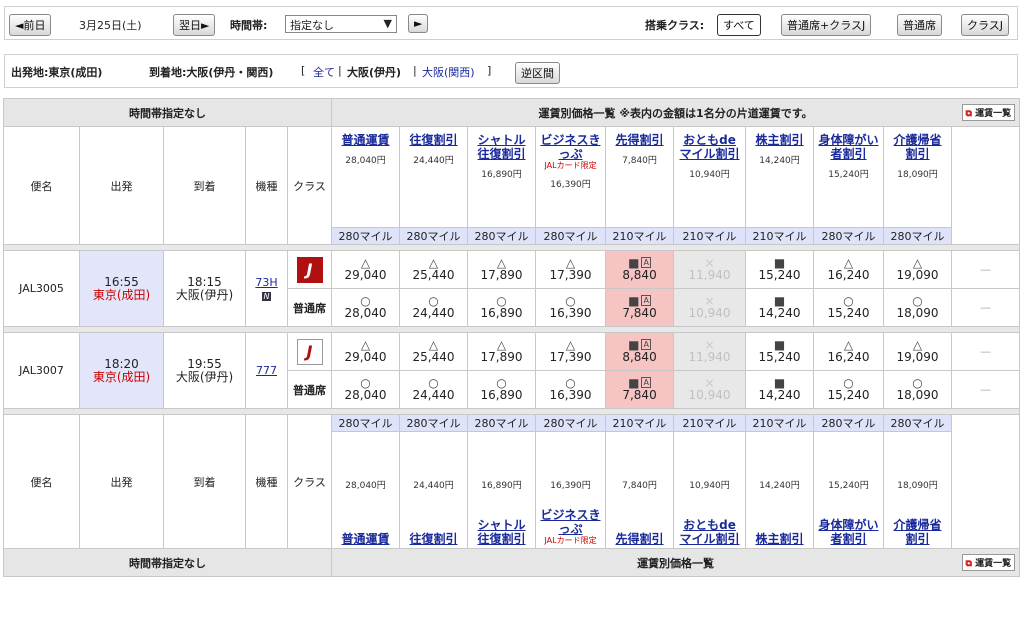  I want to click on fare-note: JALカード限定, so click(570, 540).